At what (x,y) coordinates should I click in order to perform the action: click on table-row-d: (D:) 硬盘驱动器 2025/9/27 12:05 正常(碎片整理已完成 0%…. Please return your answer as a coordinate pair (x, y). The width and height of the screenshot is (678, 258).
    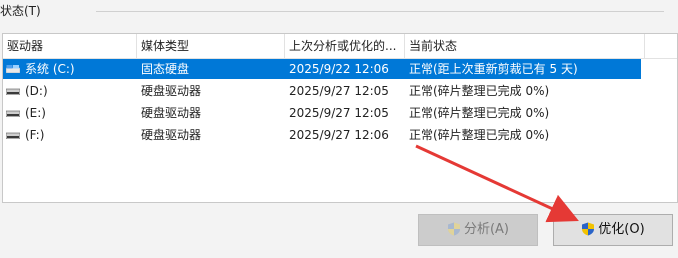
    Looking at the image, I should click on (340, 91).